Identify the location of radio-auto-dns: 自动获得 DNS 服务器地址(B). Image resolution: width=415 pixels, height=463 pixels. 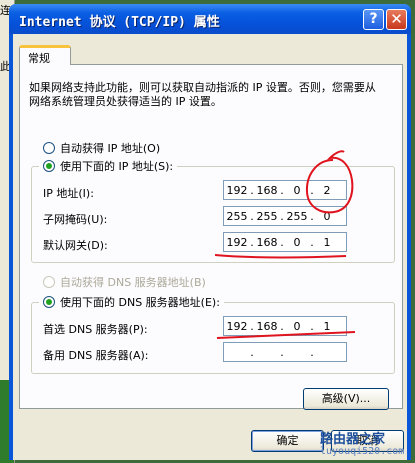
(124, 282).